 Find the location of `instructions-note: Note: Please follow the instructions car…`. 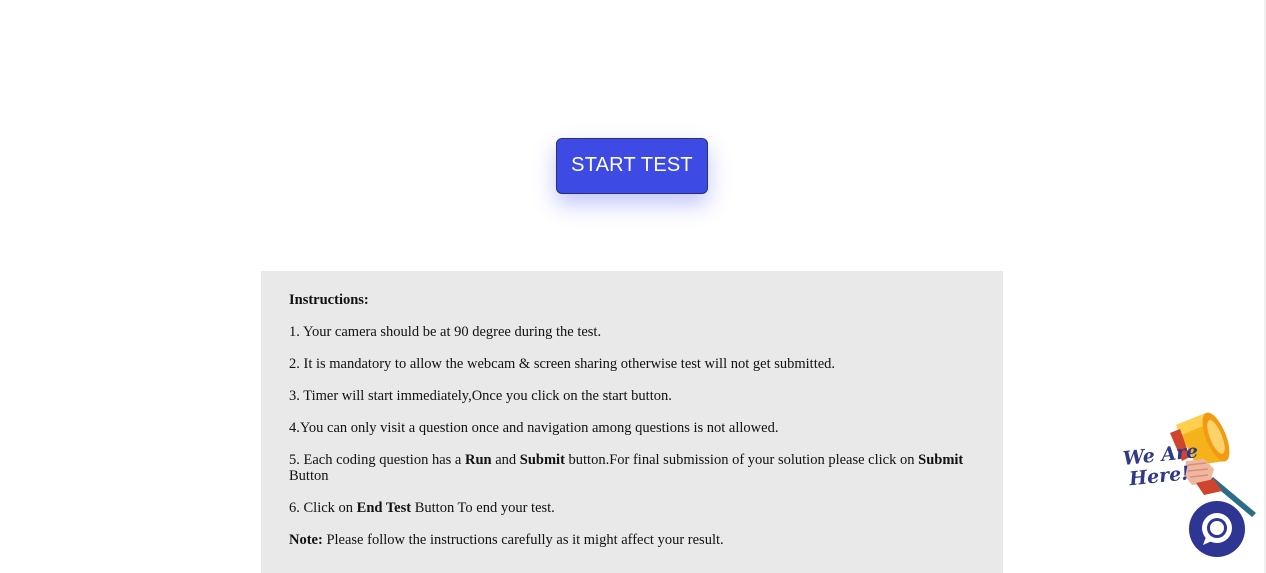

instructions-note: Note: Please follow the instructions car… is located at coordinates (638, 540).